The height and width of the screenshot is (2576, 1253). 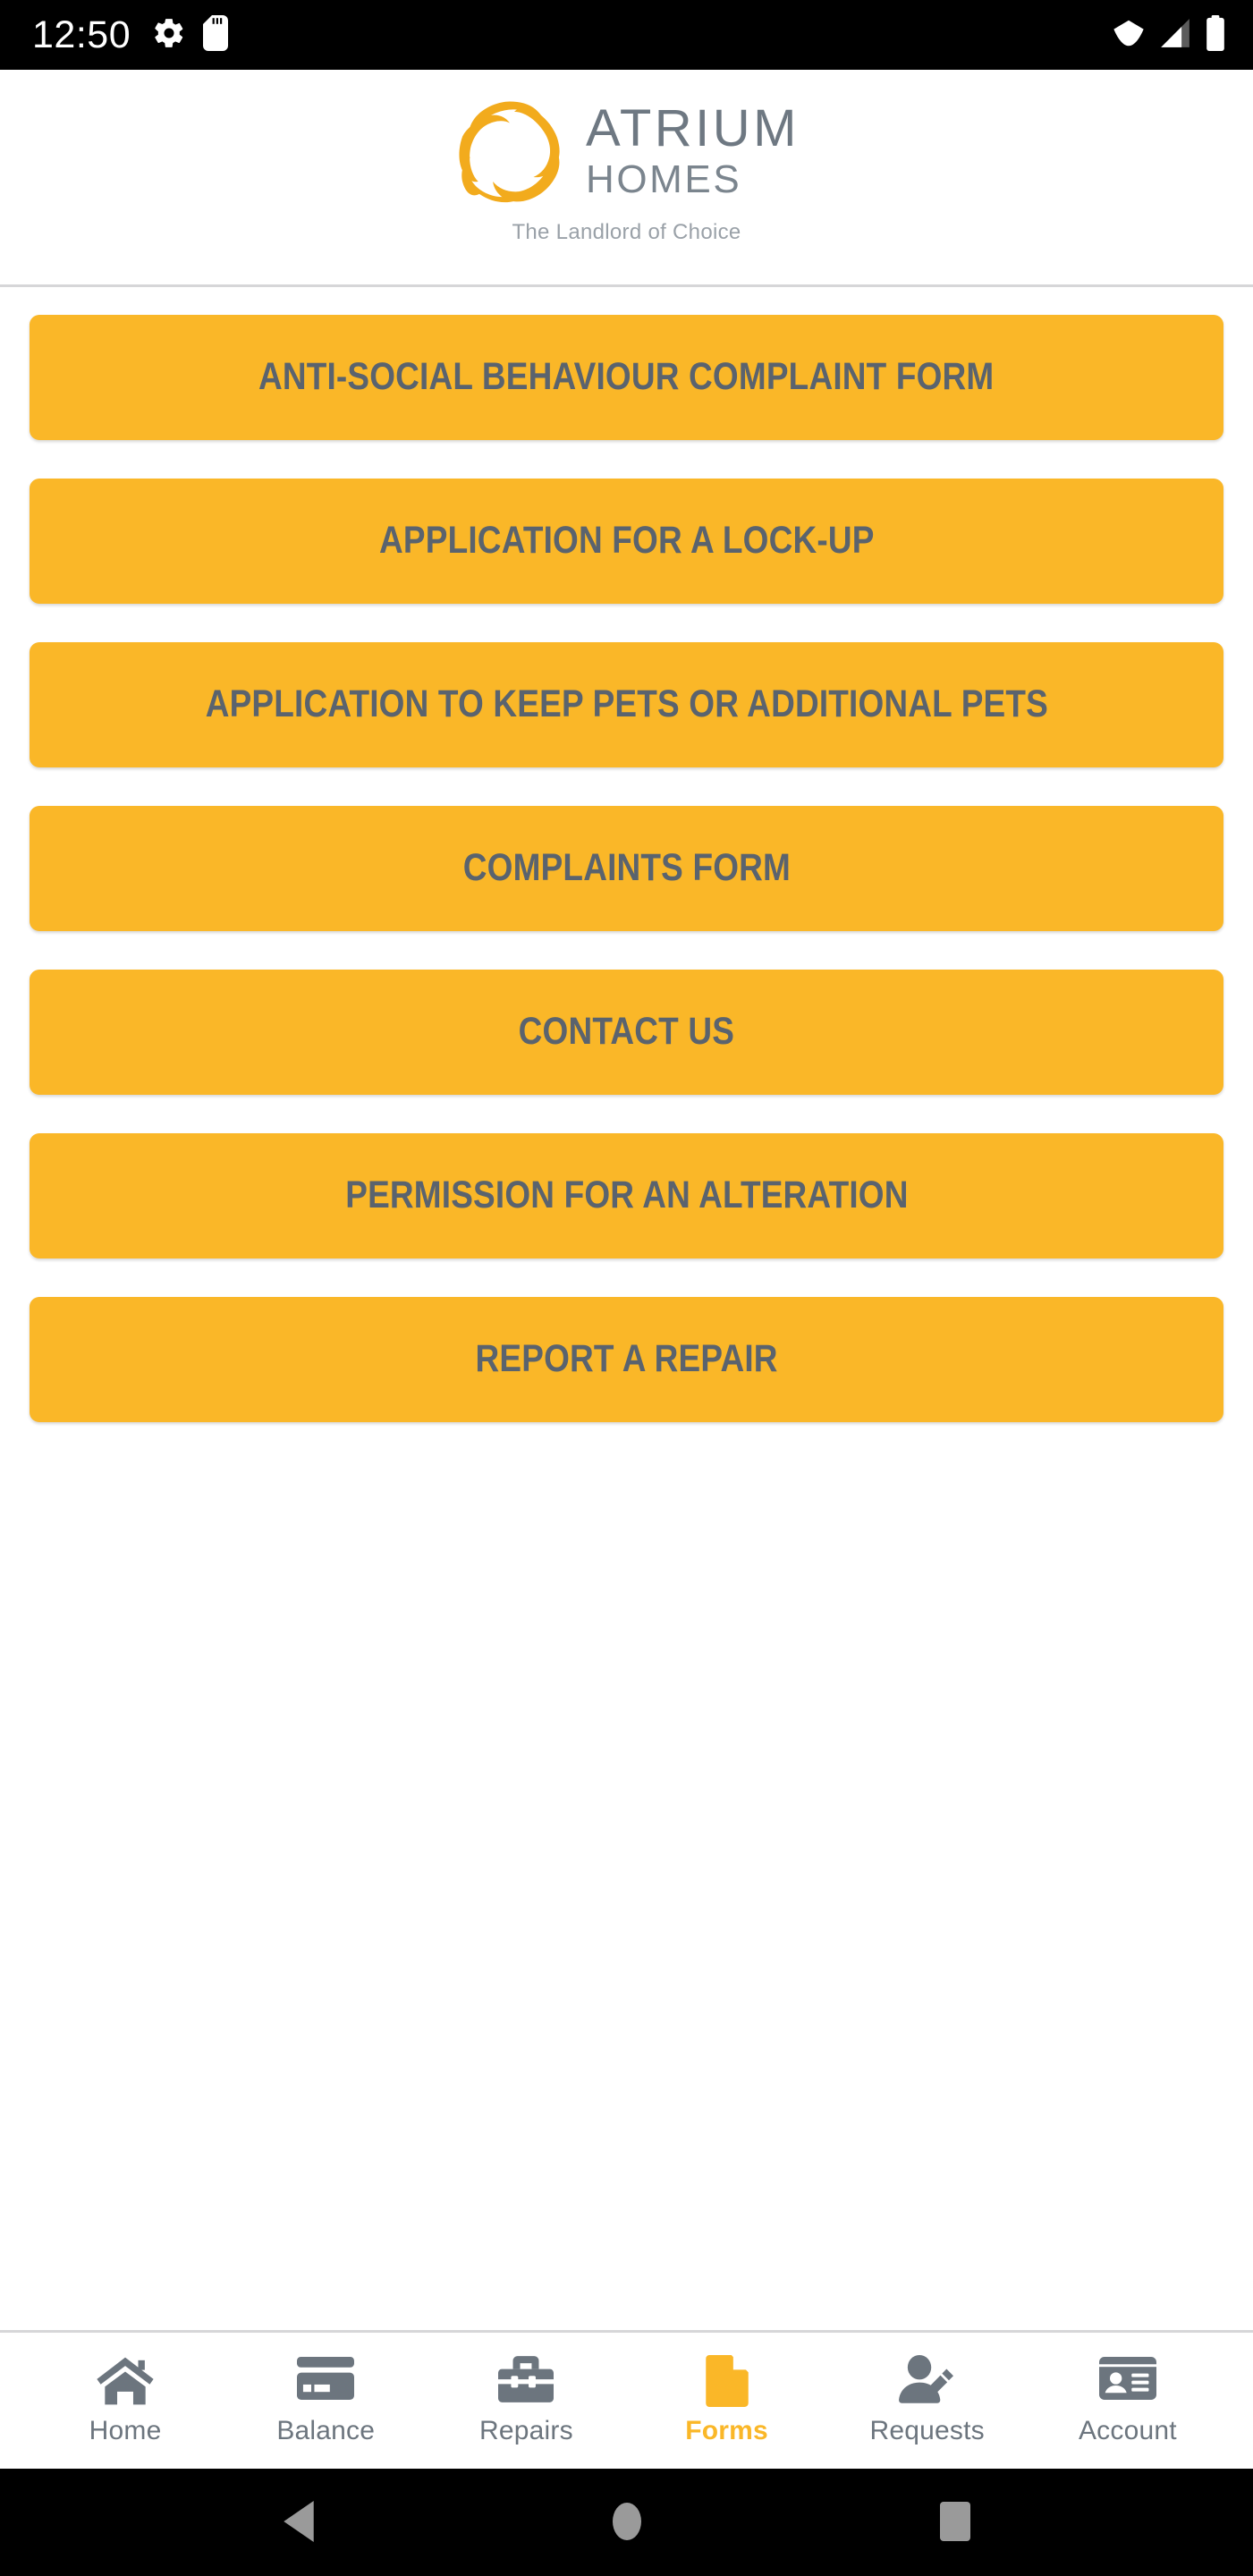 I want to click on tab-label: Balance, so click(x=326, y=2430).